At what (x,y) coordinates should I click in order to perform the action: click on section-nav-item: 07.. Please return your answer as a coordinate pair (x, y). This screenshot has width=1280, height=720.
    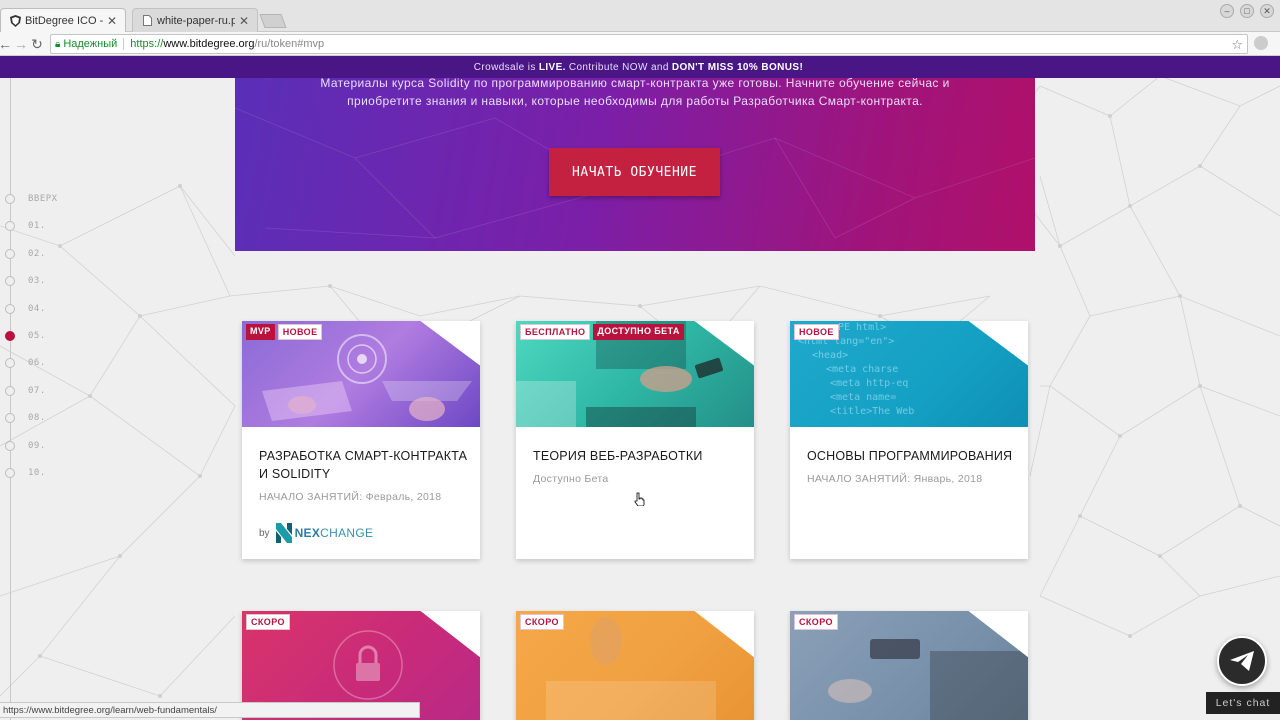
    Looking at the image, I should click on (25, 391).